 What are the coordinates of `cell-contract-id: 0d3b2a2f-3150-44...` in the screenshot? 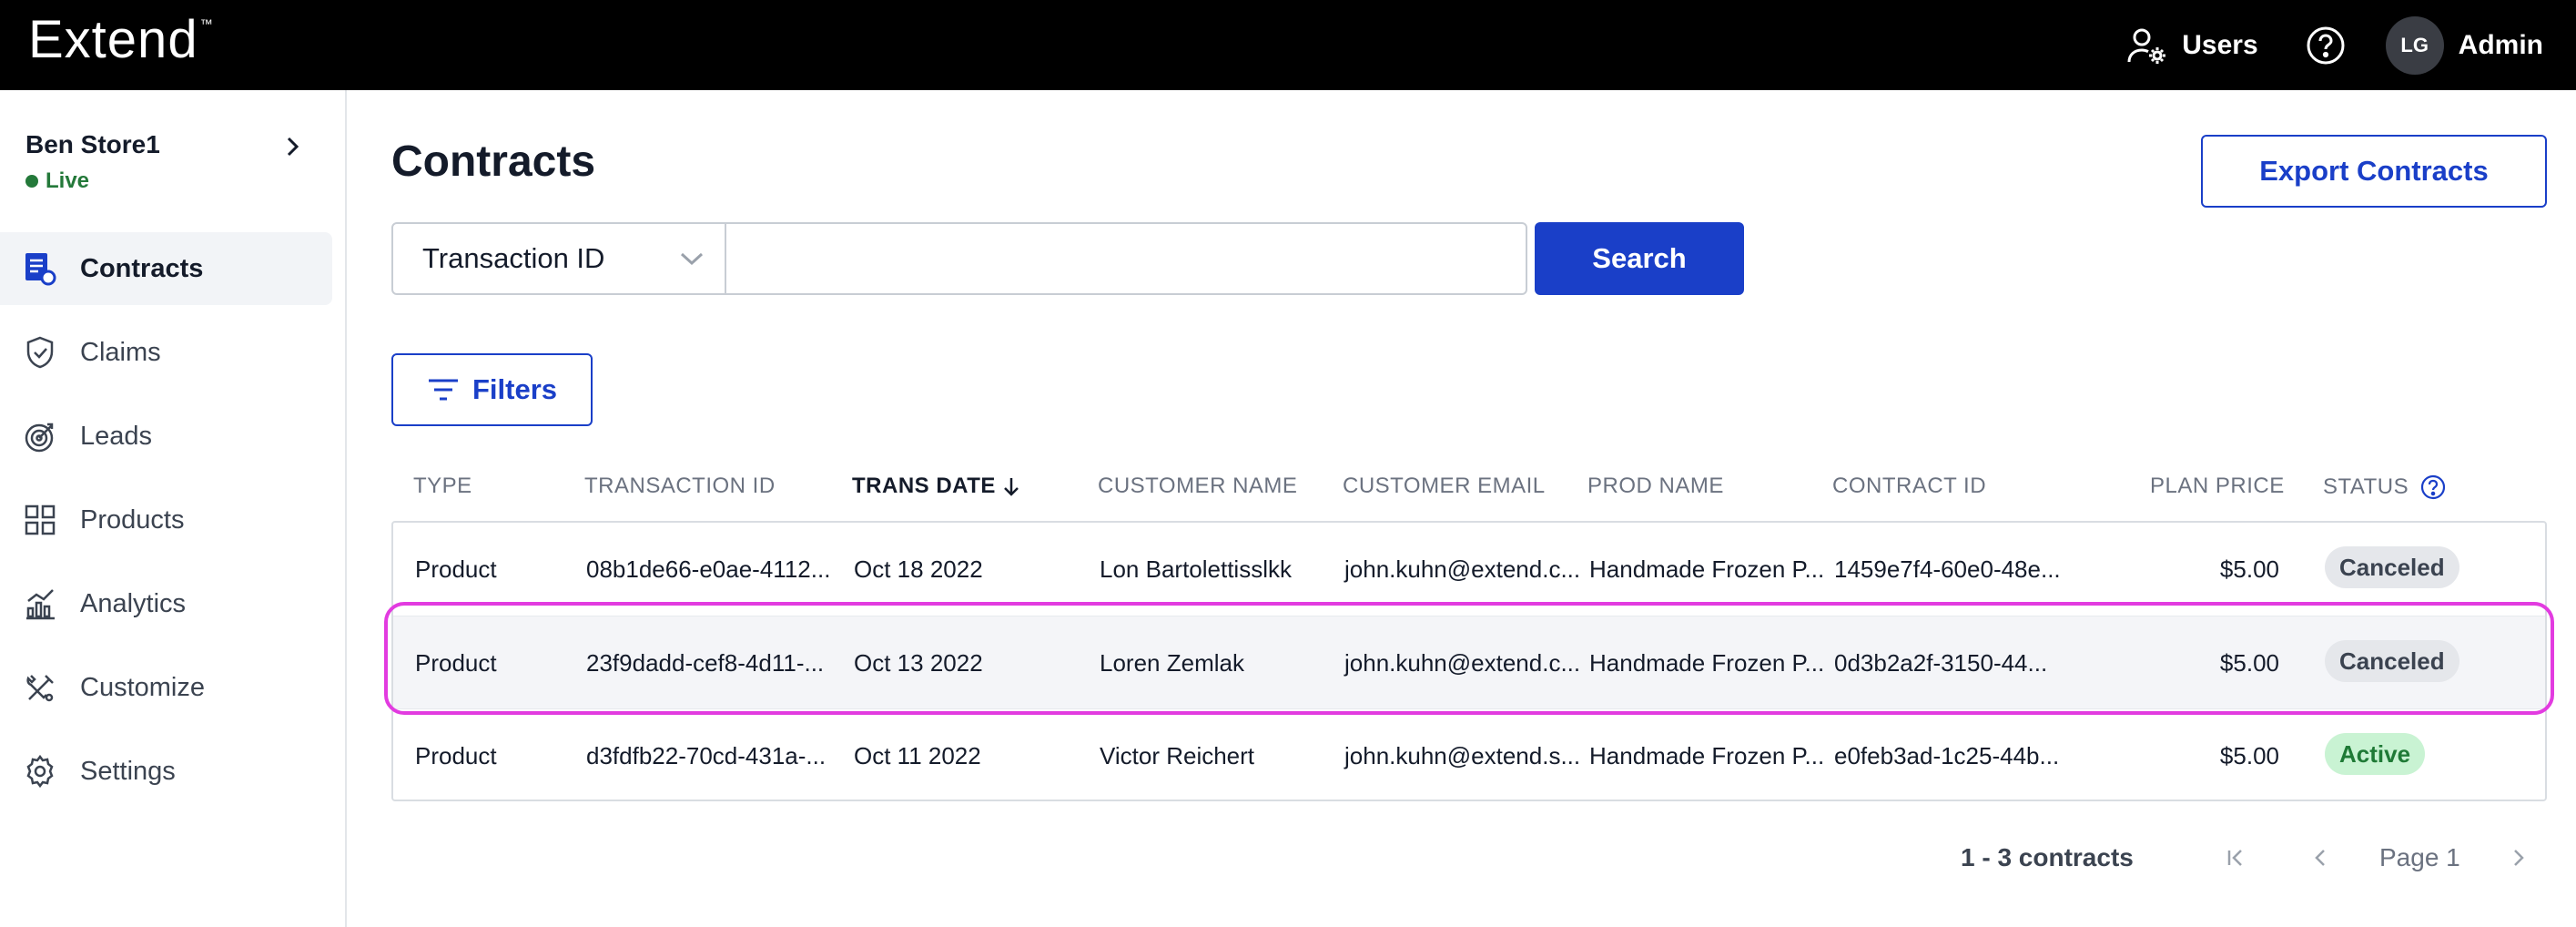 It's located at (1941, 663).